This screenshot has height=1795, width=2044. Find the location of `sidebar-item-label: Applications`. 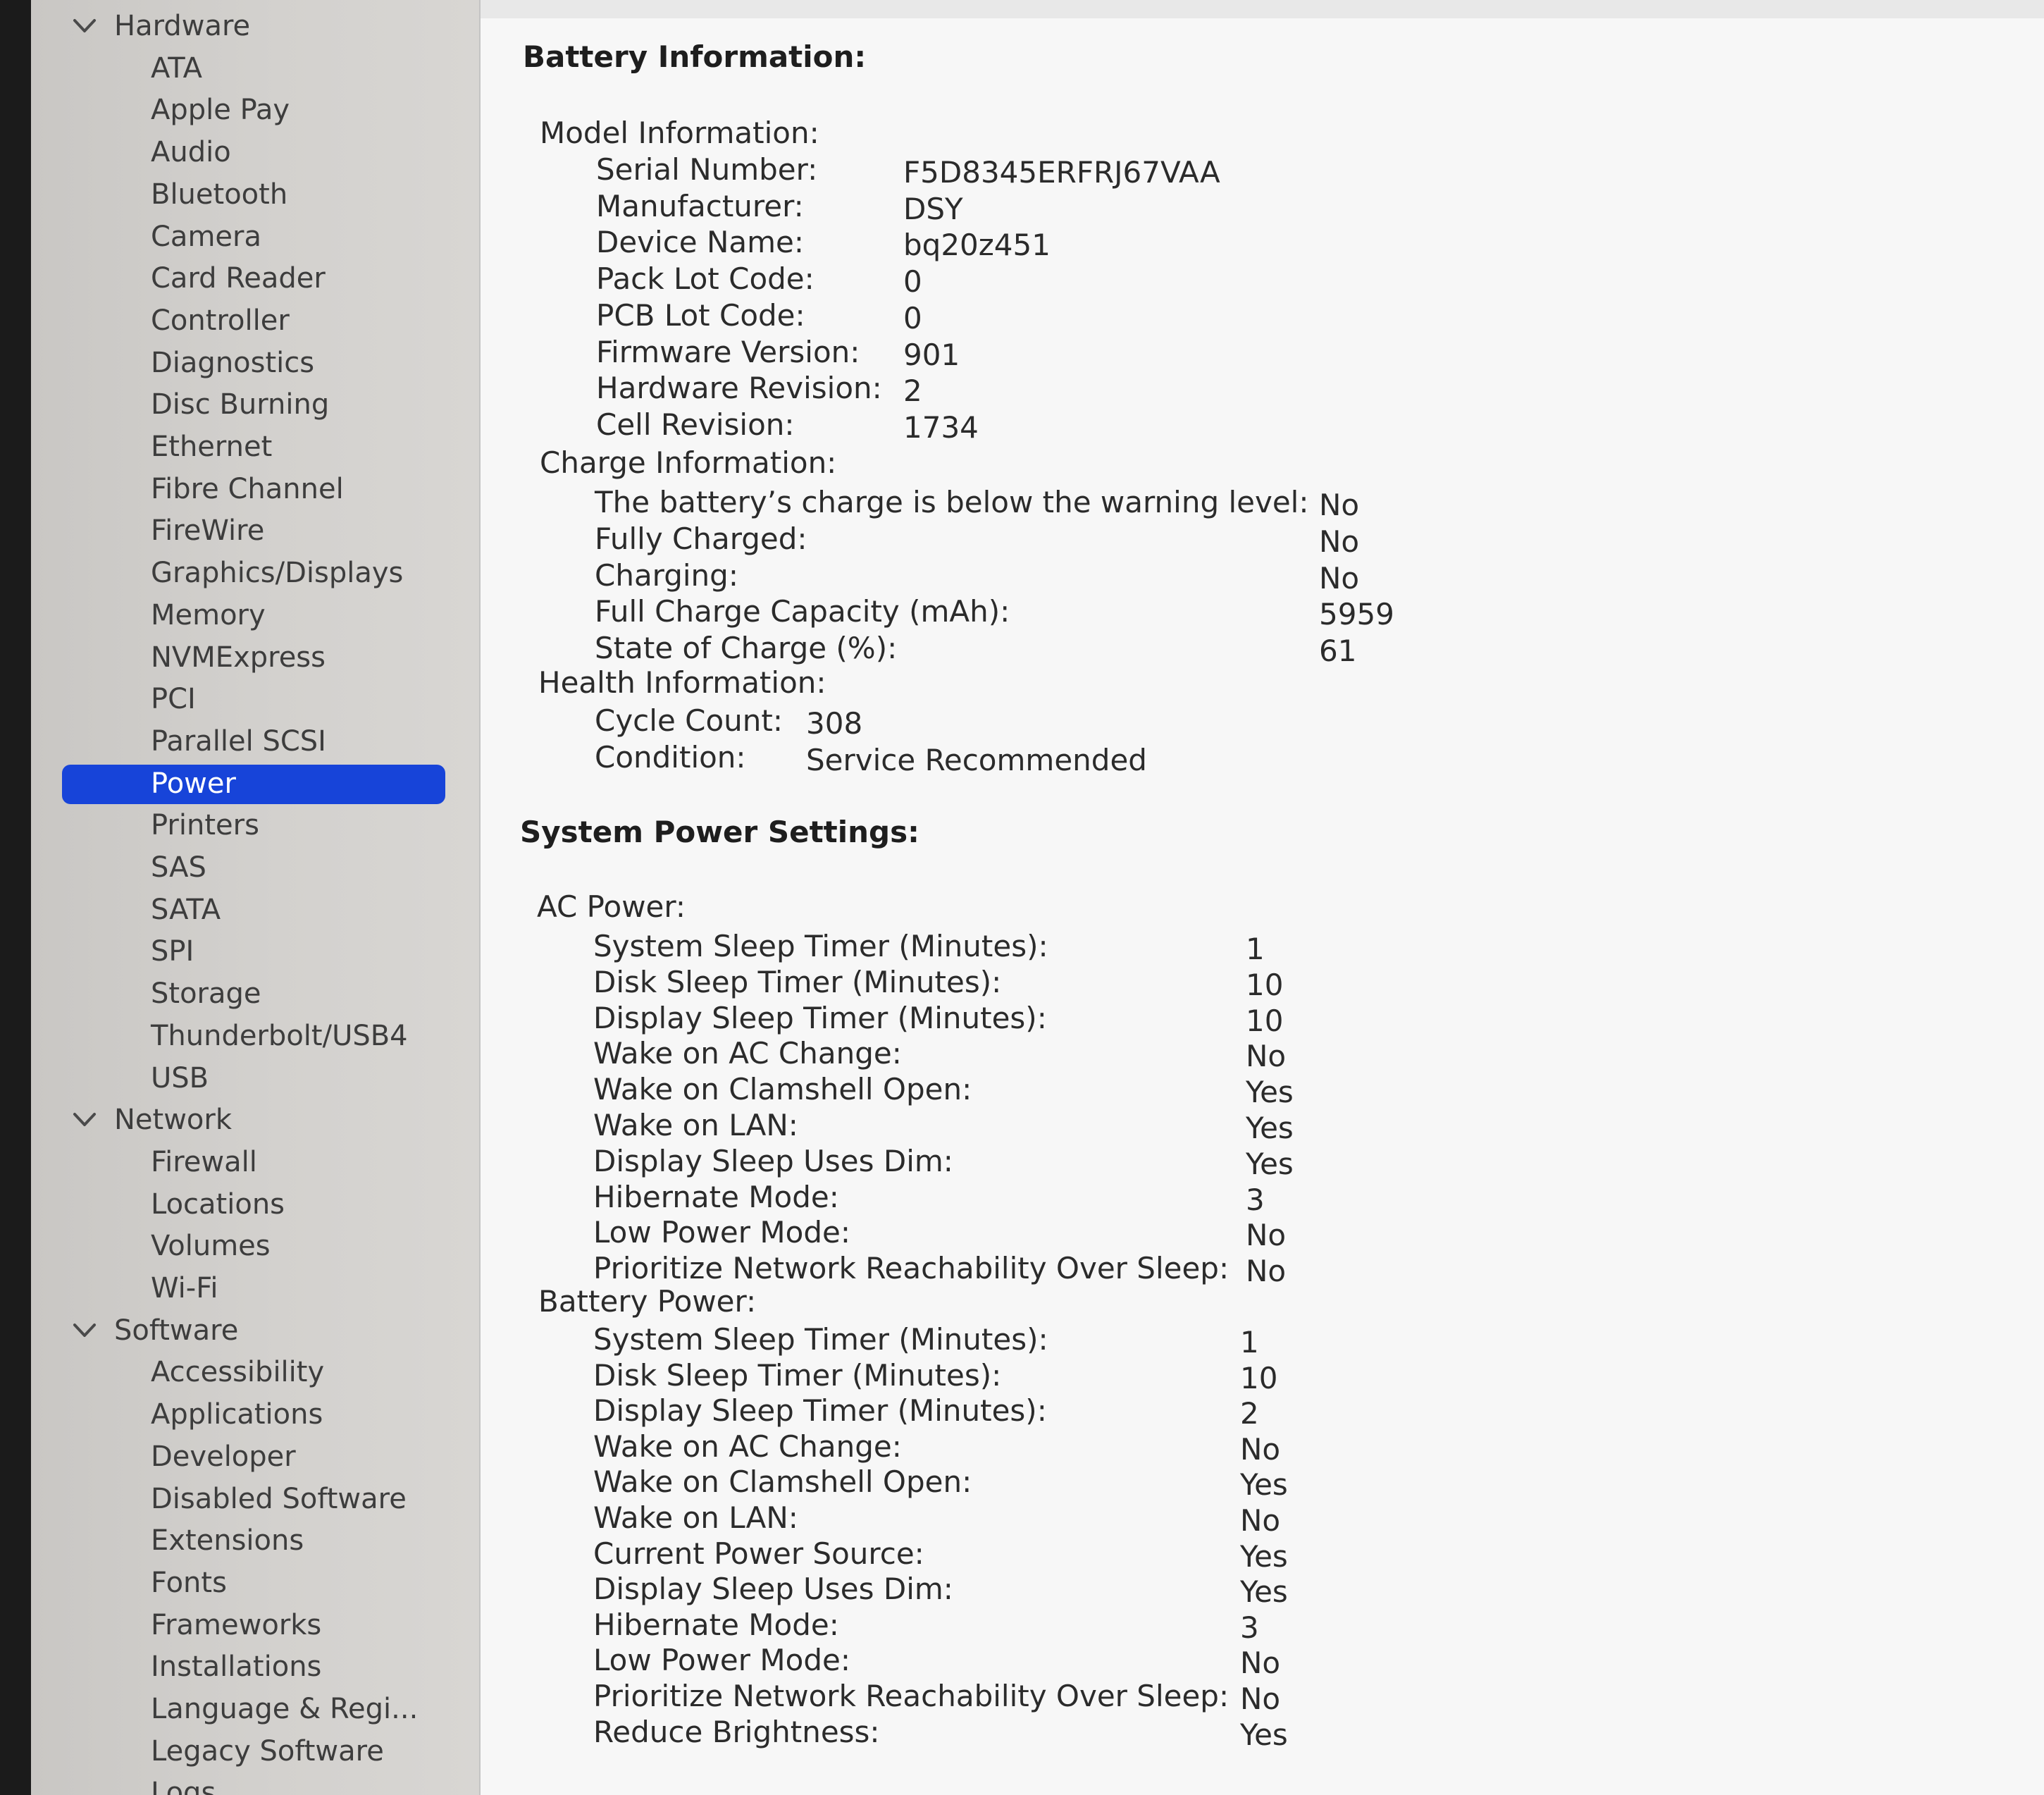

sidebar-item-label: Applications is located at coordinates (237, 1414).